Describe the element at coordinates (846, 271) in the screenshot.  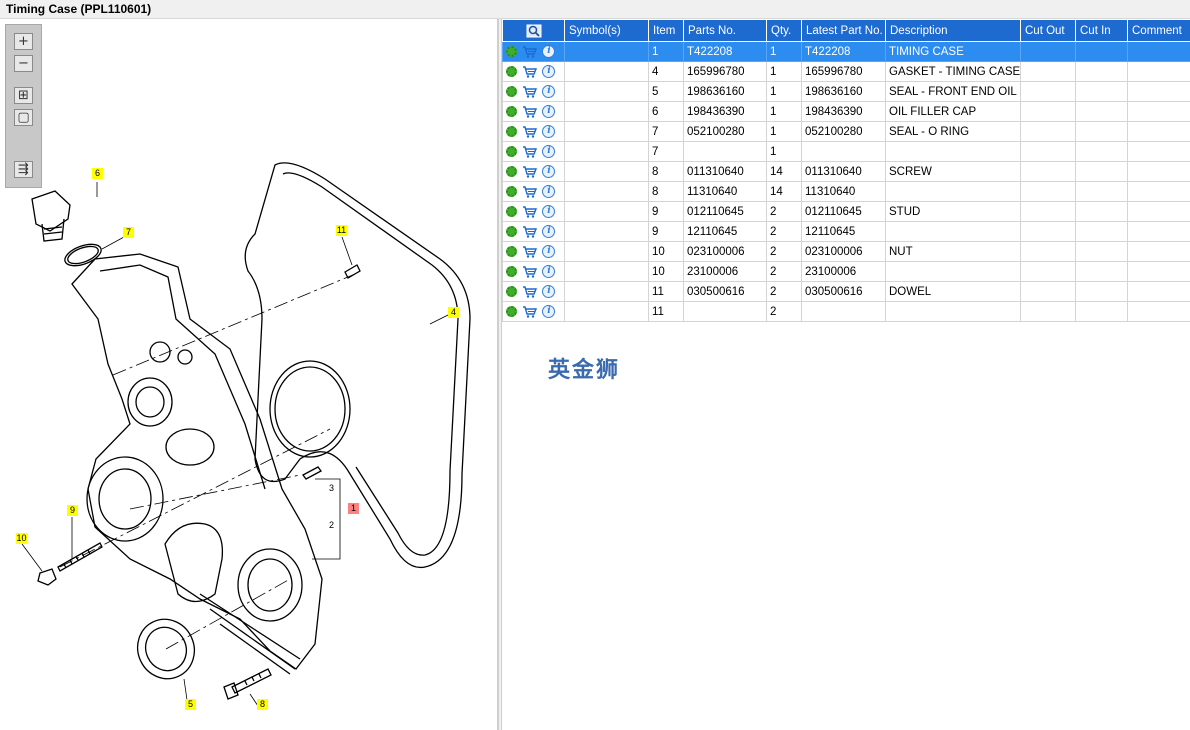
I see `table-row: i 10 23100006 2 23100006` at that location.